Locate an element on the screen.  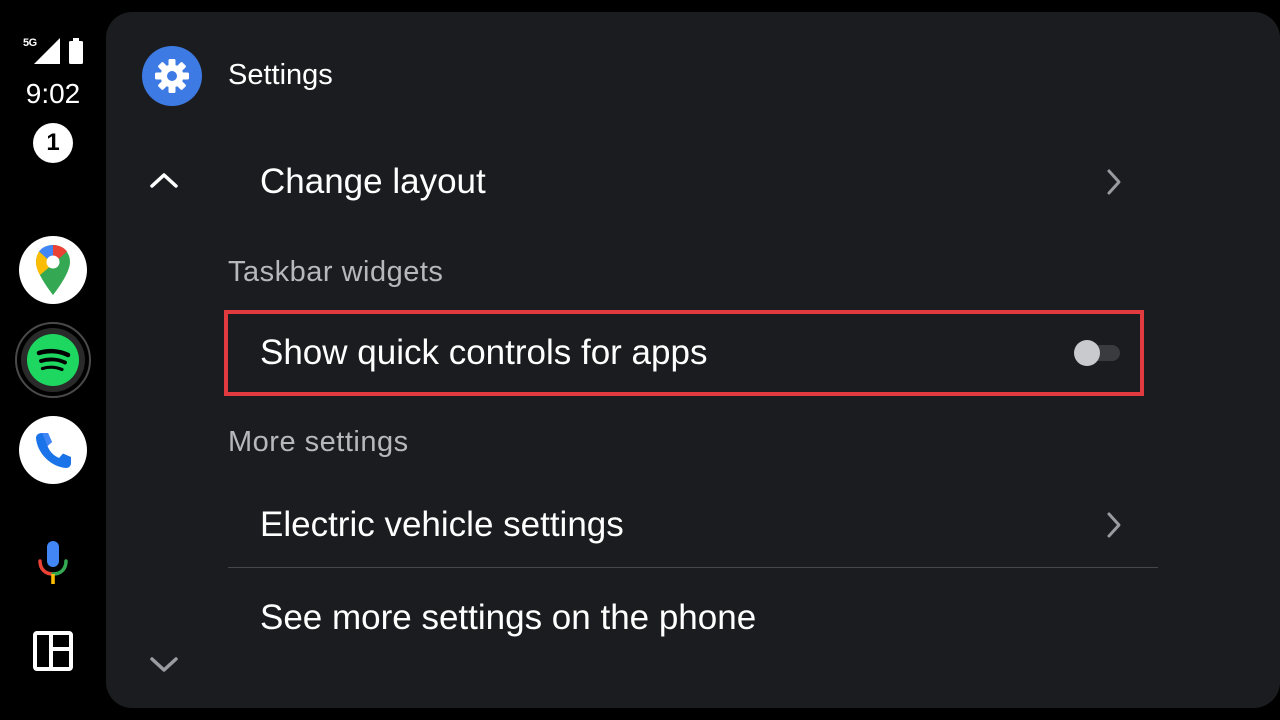
dashboard-button is located at coordinates (53, 651).